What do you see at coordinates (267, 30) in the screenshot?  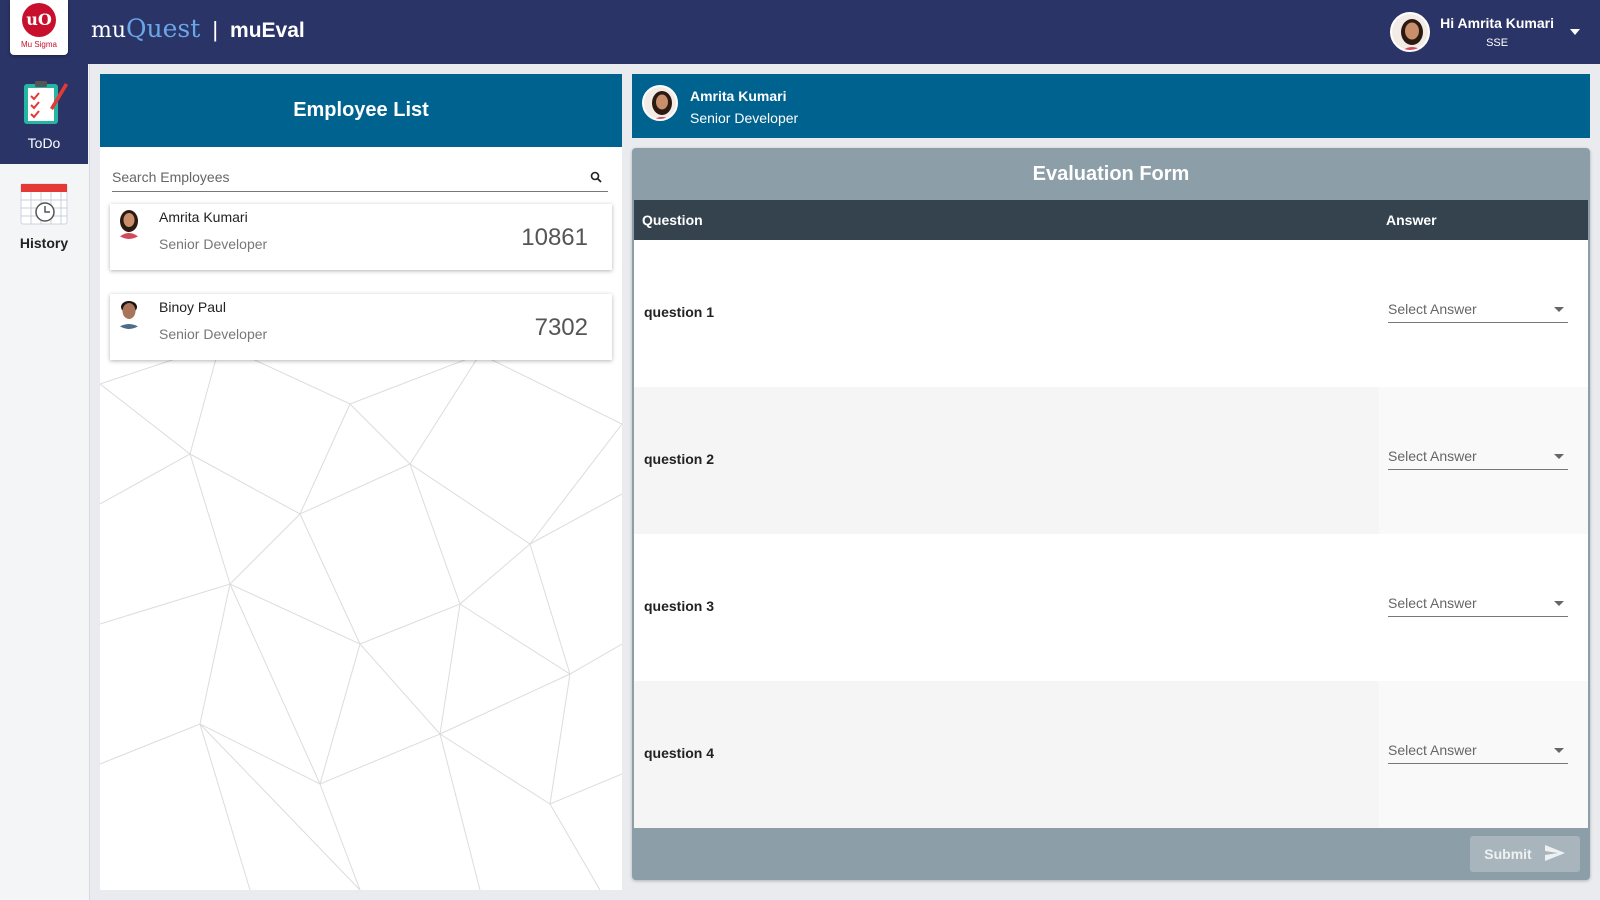 I see `app-name: muEval` at bounding box center [267, 30].